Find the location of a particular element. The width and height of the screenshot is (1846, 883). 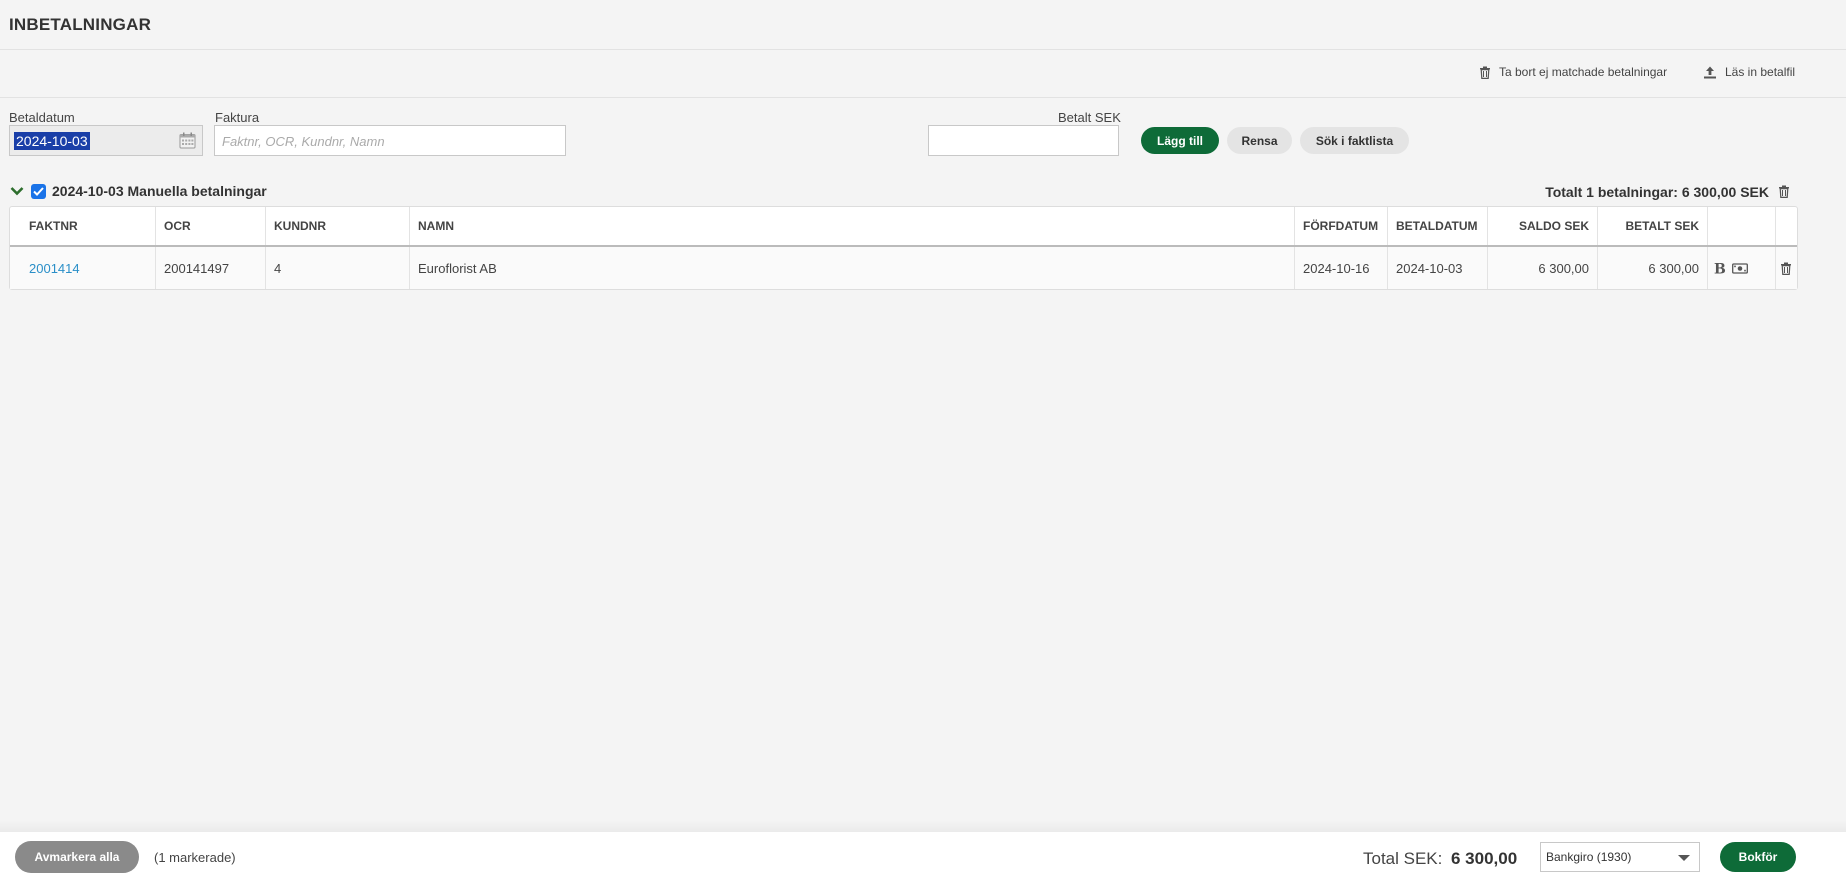

svg-text: B is located at coordinates (1720, 269).